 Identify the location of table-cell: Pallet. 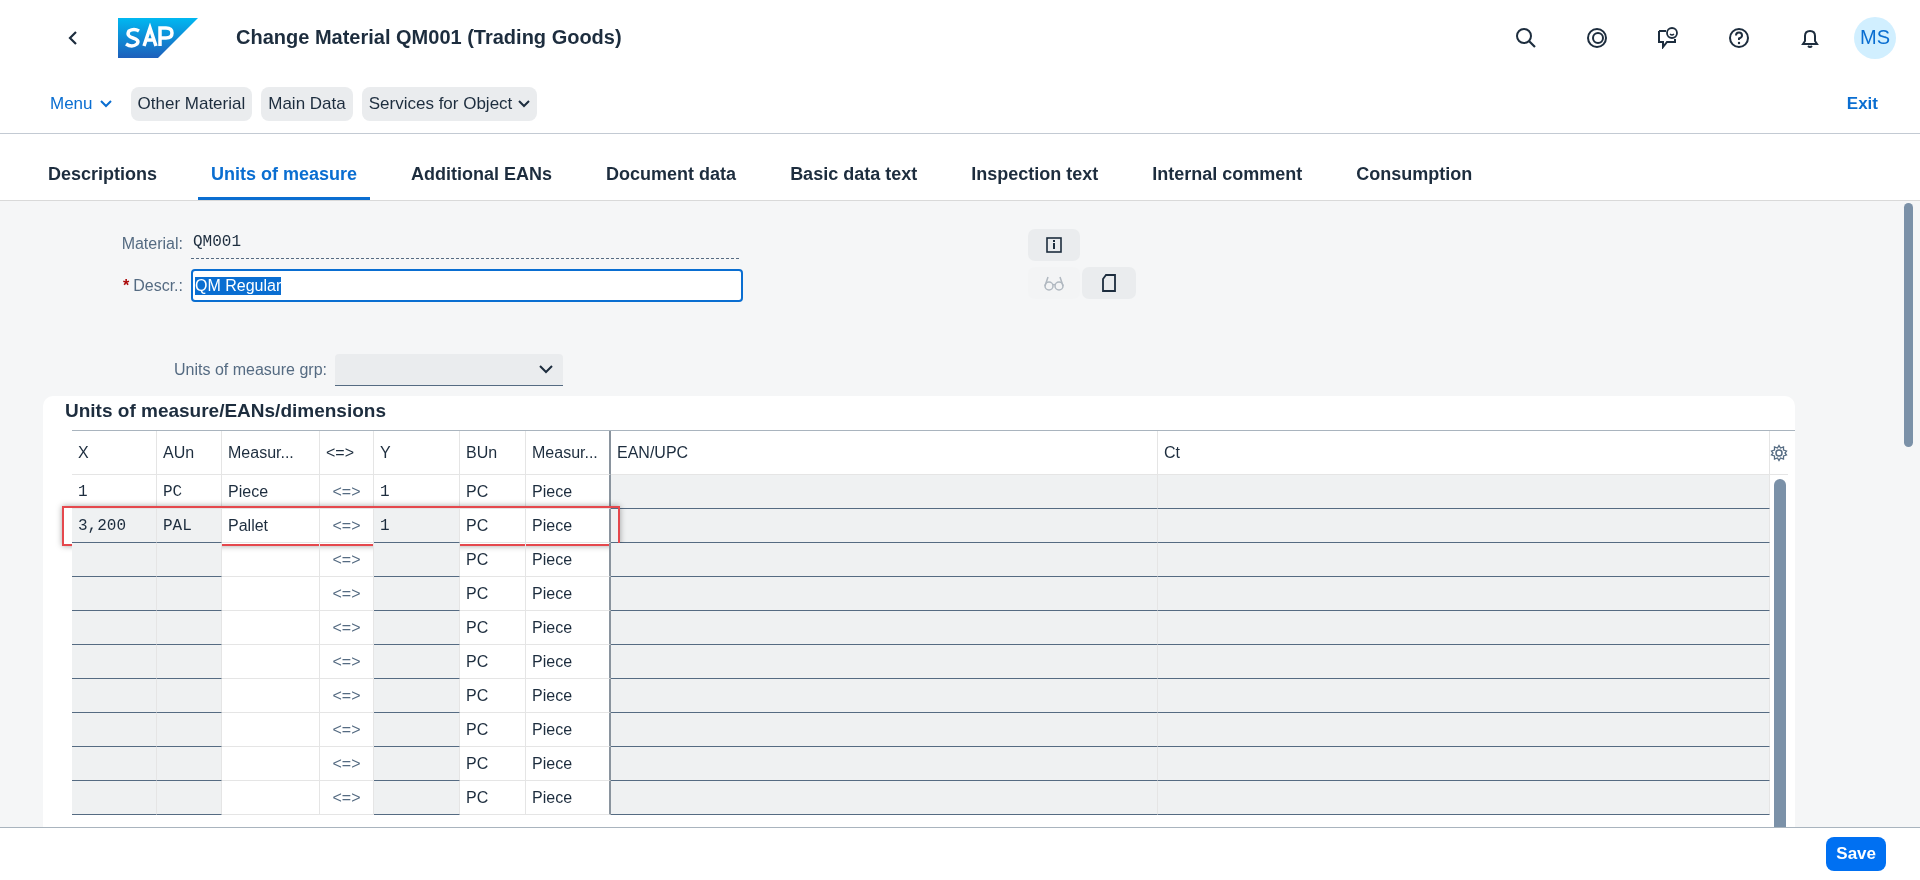
(271, 526).